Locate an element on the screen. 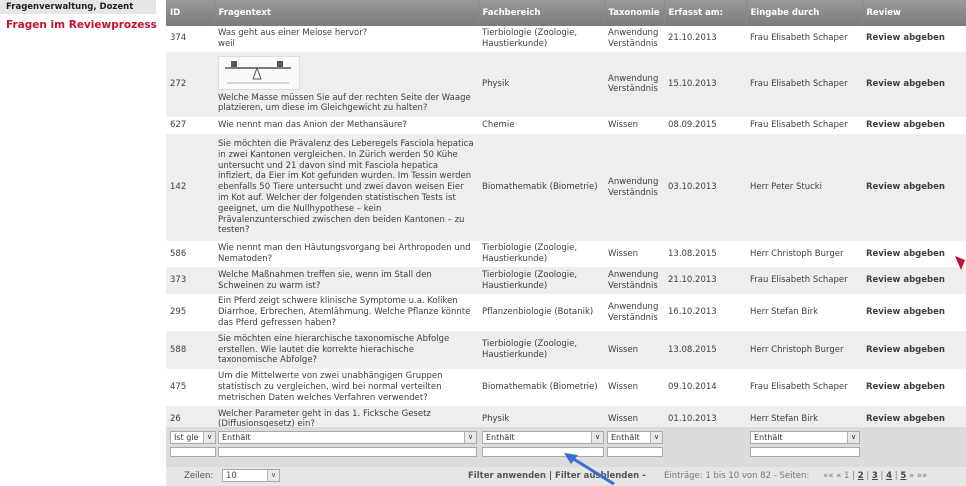 This screenshot has height=486, width=966. cell-eingabe: Herr Stefan Birk is located at coordinates (804, 312).